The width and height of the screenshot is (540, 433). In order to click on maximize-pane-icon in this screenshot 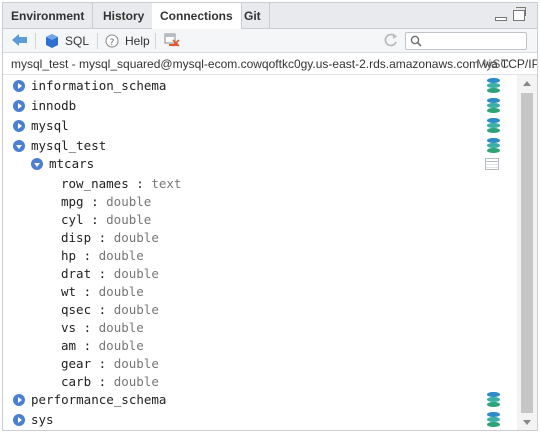, I will do `click(519, 14)`.